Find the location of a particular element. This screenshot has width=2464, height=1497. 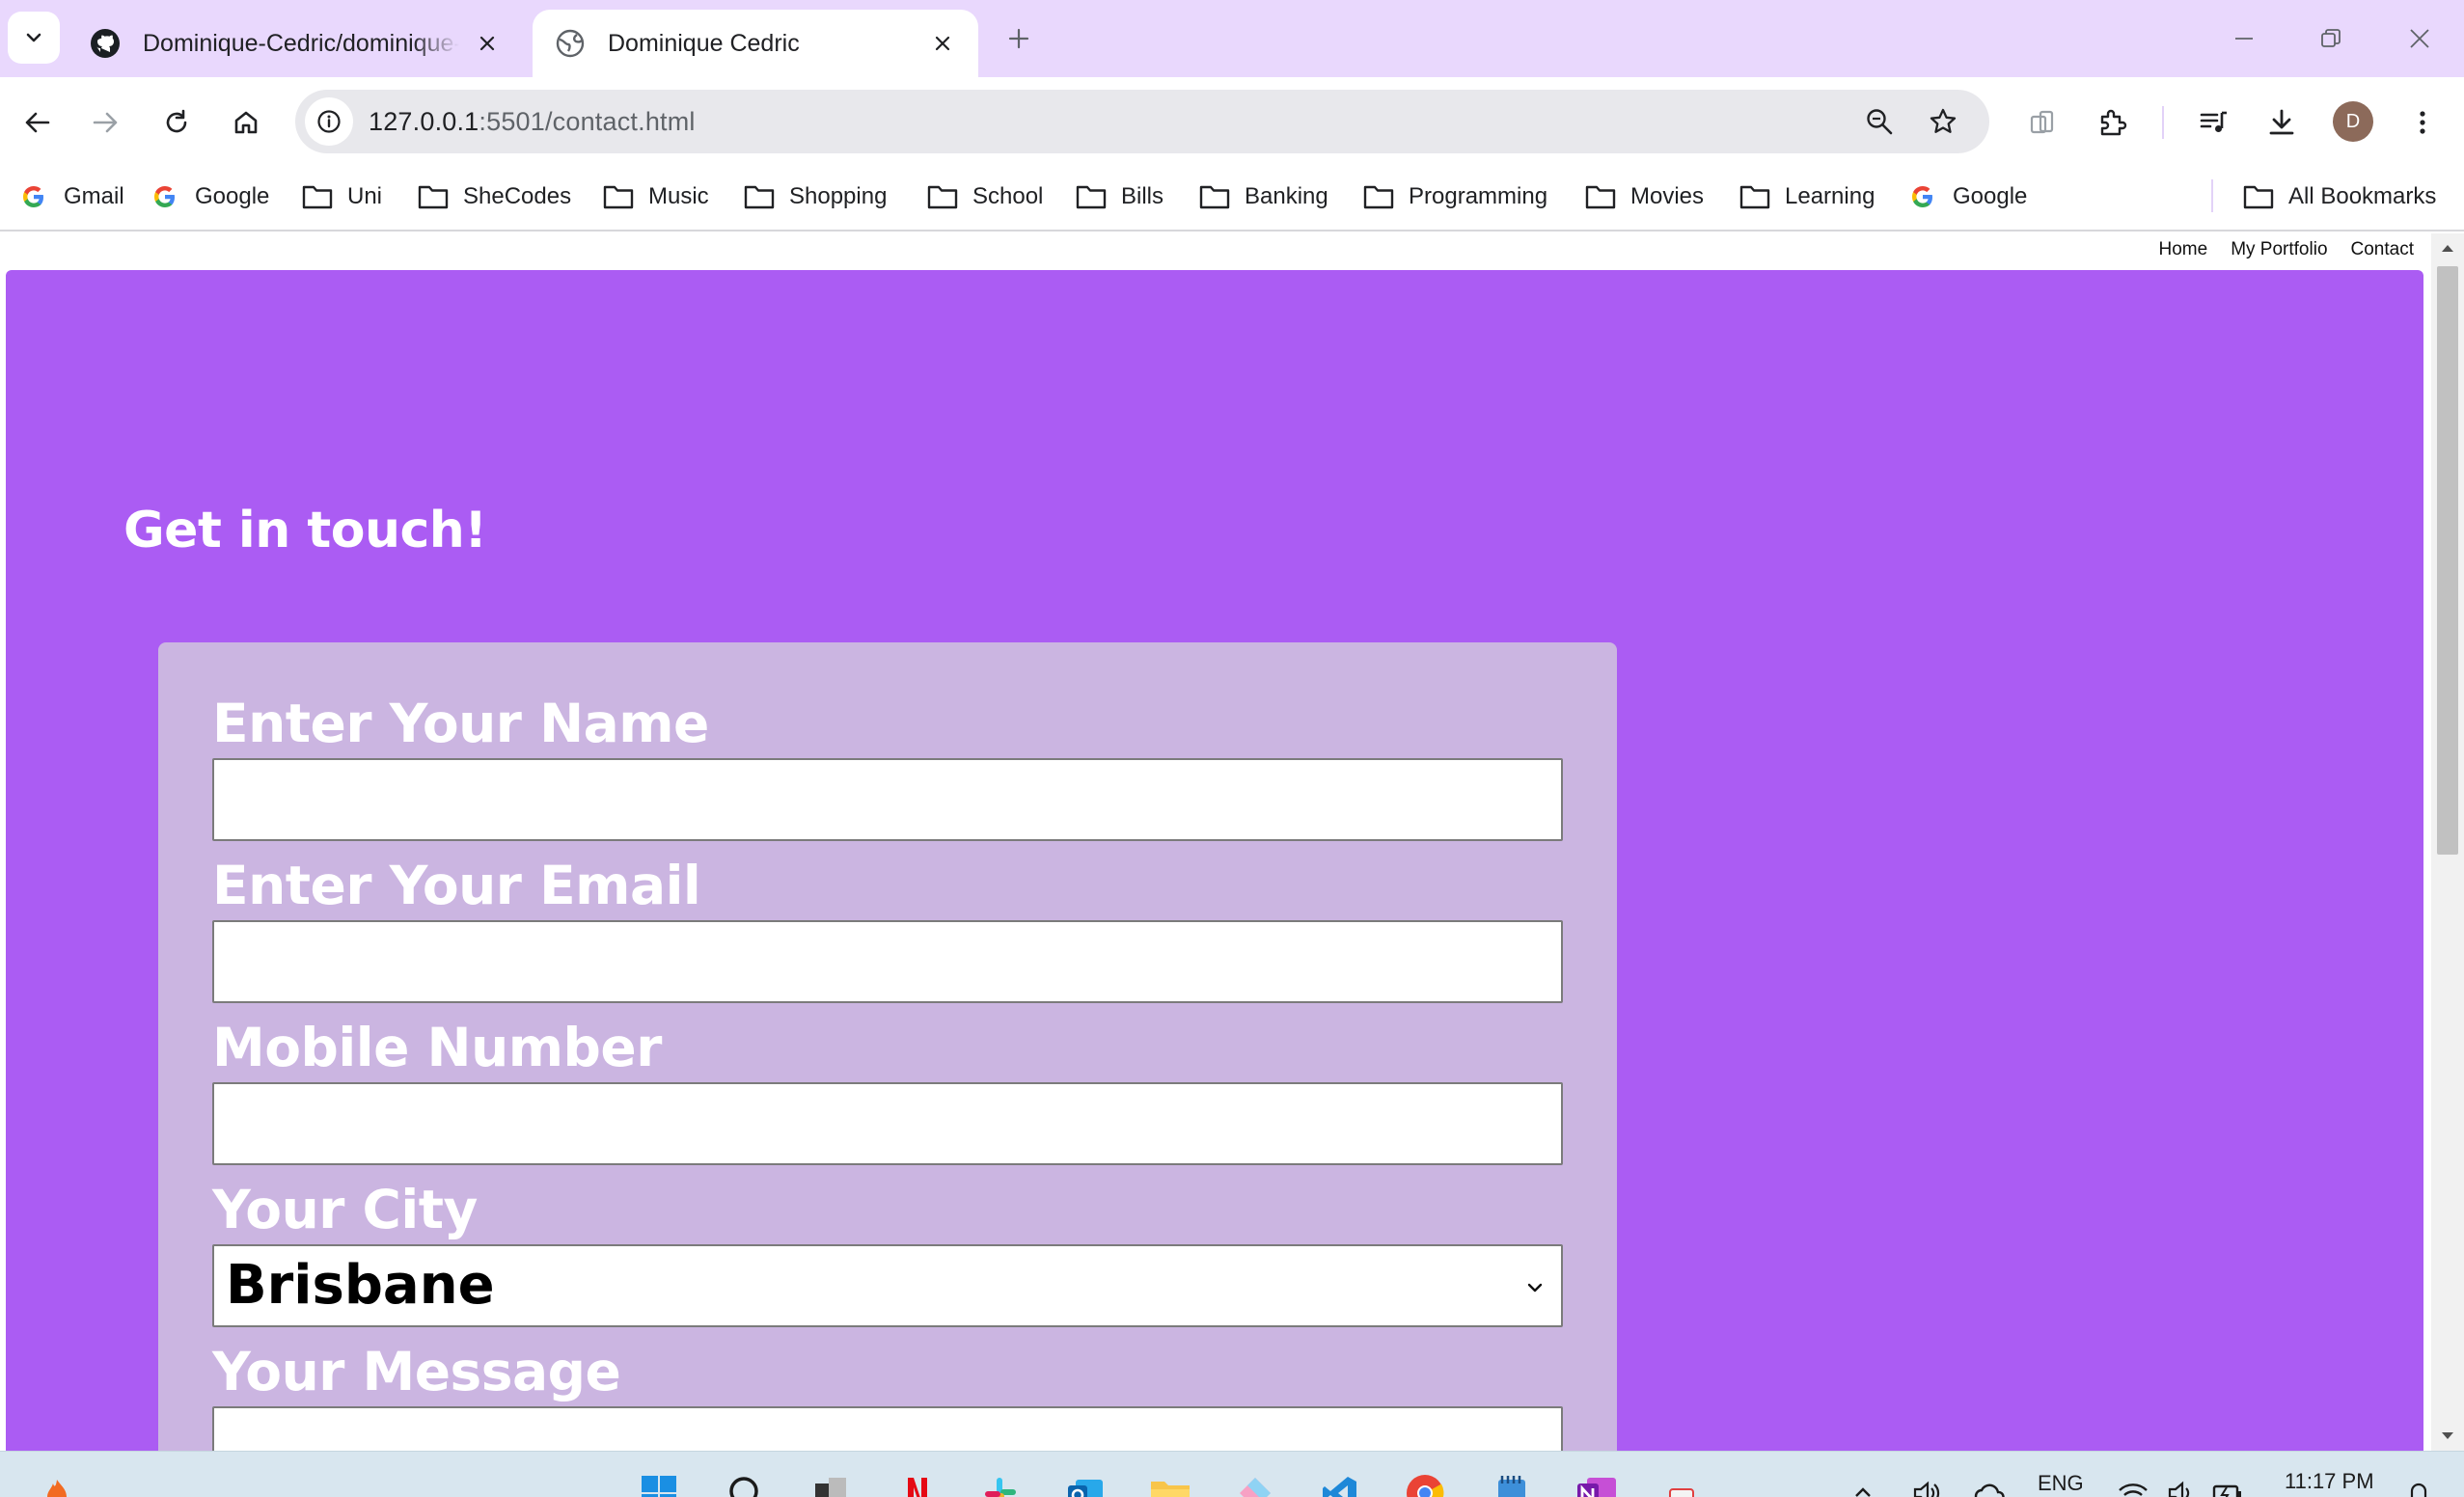

github-icon is located at coordinates (105, 44).